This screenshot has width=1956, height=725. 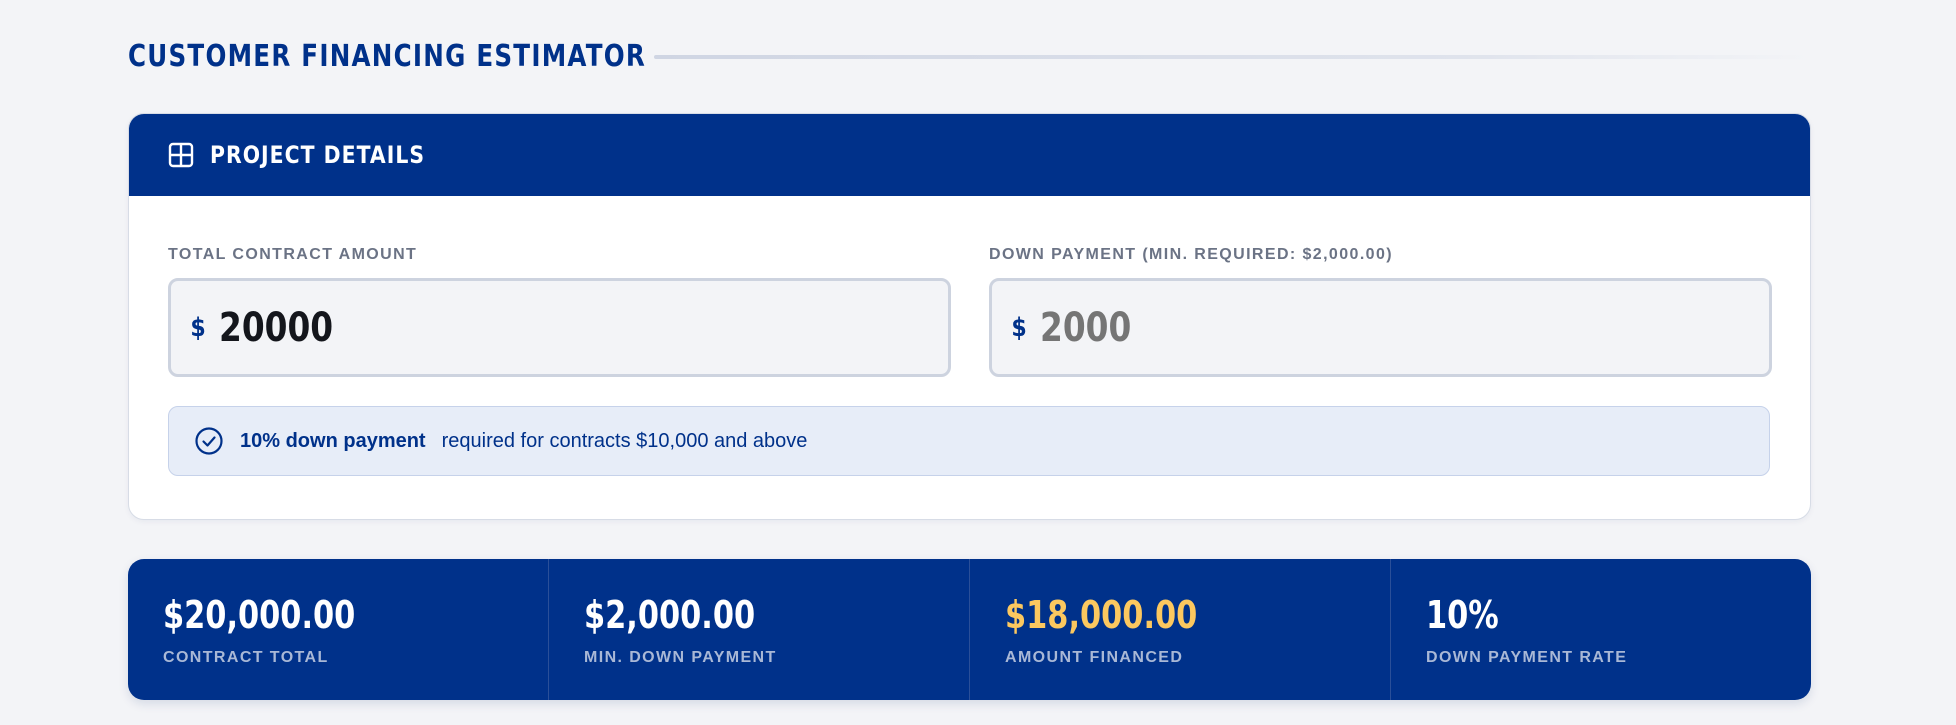 I want to click on title-row: CUSTOMER FINANCING ESTIMATOR, so click(x=969, y=56).